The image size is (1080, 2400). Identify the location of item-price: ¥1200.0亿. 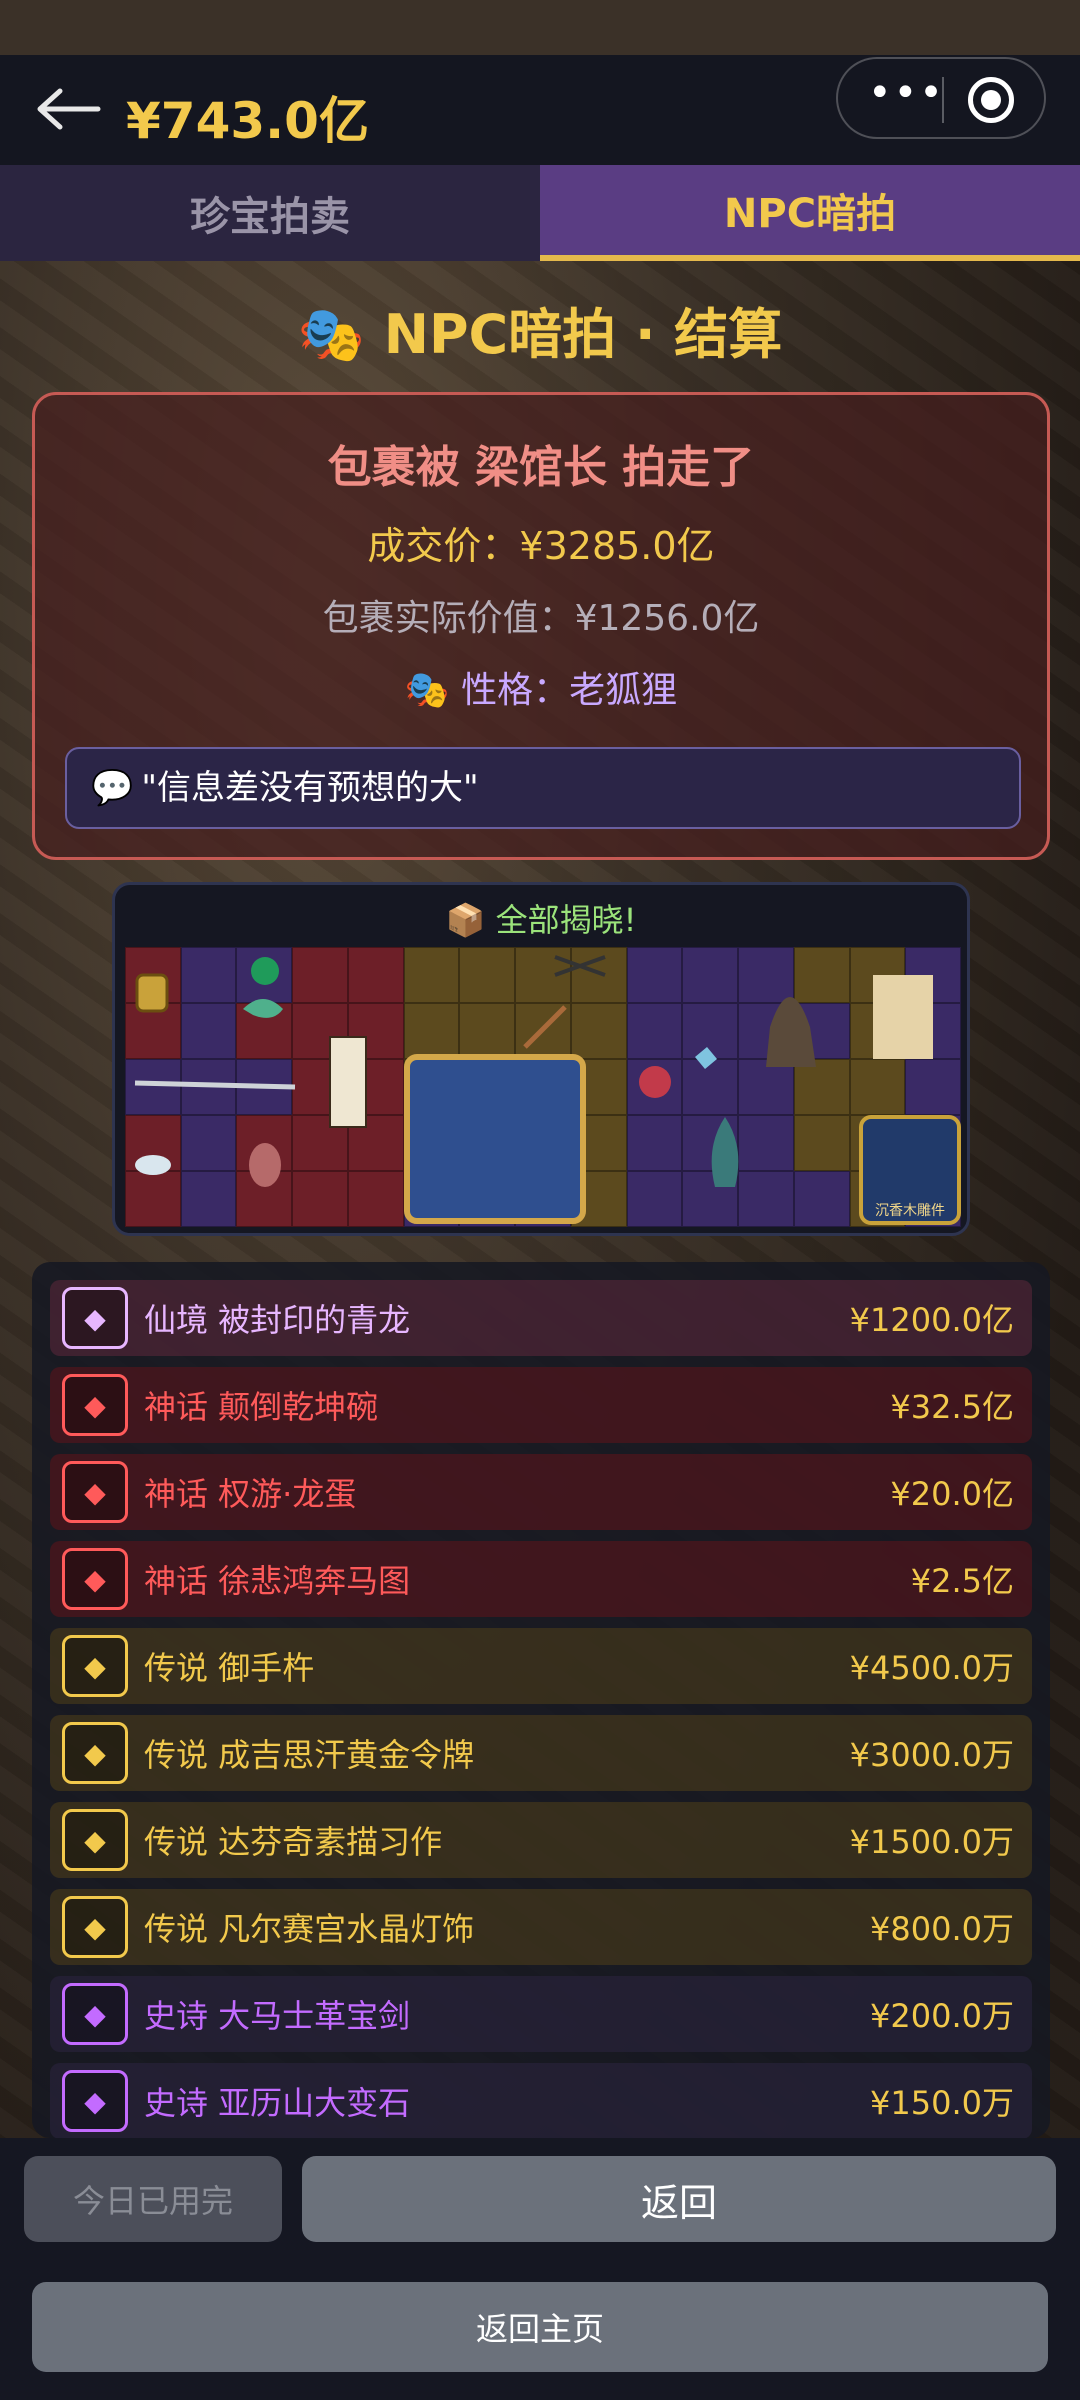
(931, 1320).